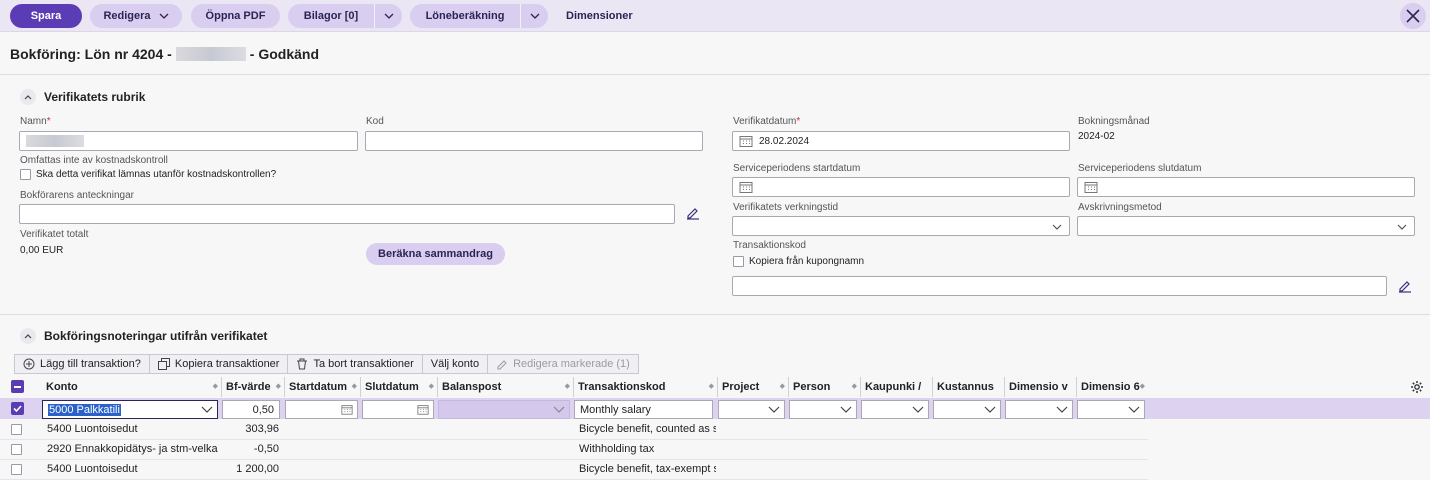 This screenshot has width=1430, height=480. I want to click on voucher-date-label: Verifikatdatum*, so click(767, 121).